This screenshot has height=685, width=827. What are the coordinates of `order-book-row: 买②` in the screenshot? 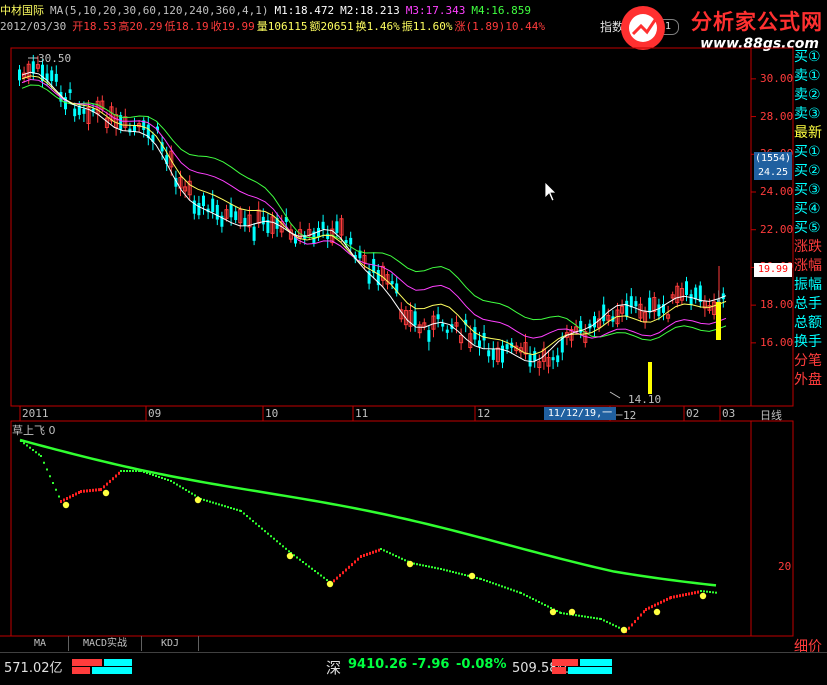 It's located at (810, 171).